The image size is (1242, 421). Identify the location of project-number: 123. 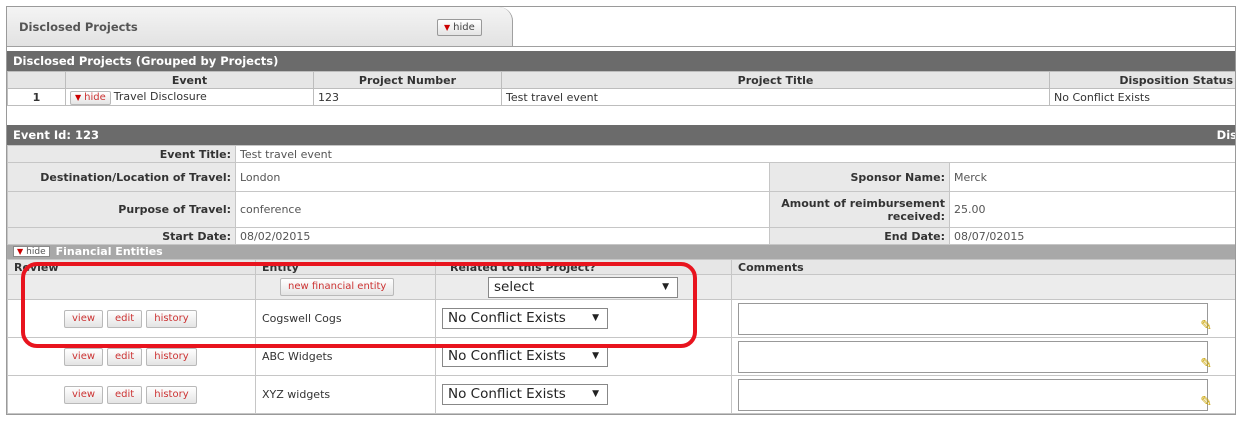
(407, 97).